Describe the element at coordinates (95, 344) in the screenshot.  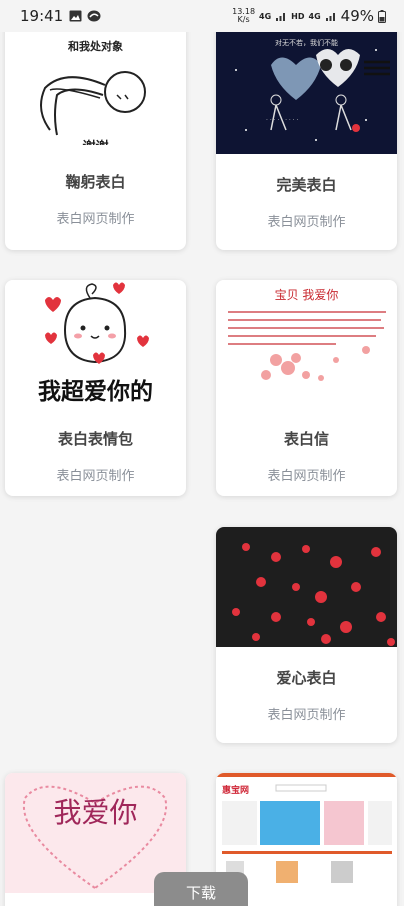
I see `card-thumbnail: 我超爱你的` at that location.